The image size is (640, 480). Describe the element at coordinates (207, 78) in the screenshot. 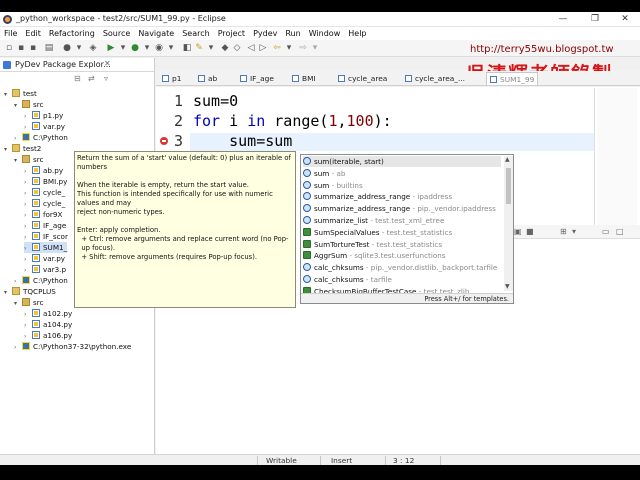

I see `tab-ab: ab` at that location.